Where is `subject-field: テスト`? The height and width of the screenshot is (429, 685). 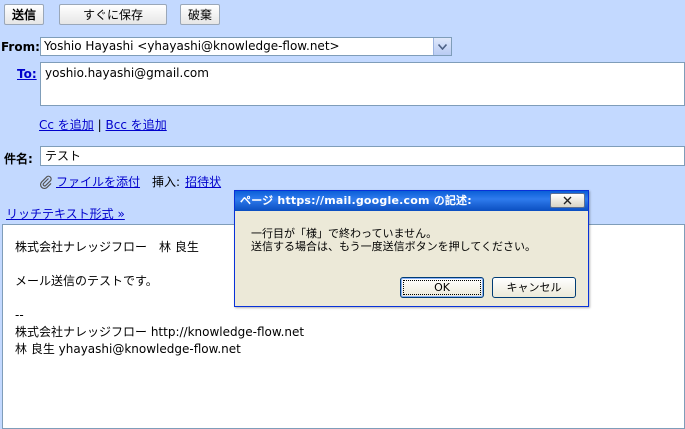 subject-field: テスト is located at coordinates (362, 156).